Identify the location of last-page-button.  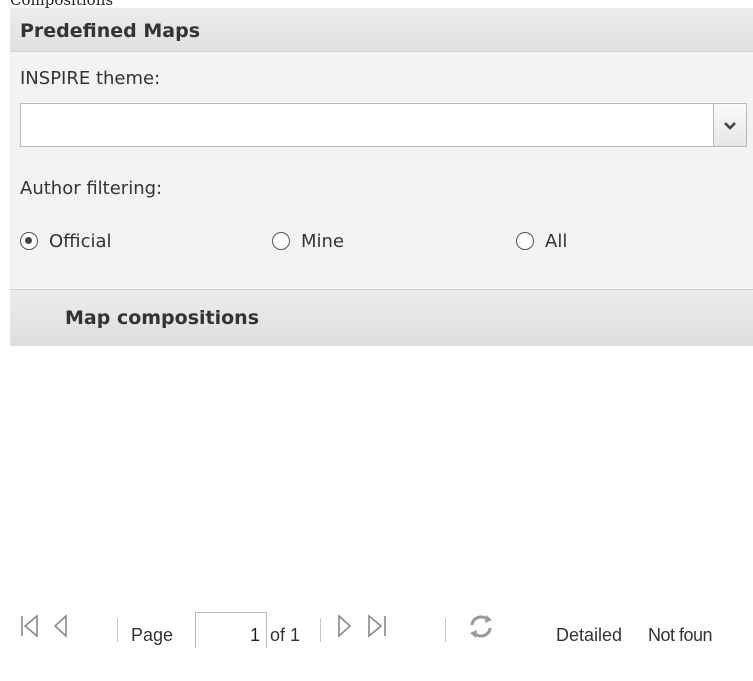
(377, 625).